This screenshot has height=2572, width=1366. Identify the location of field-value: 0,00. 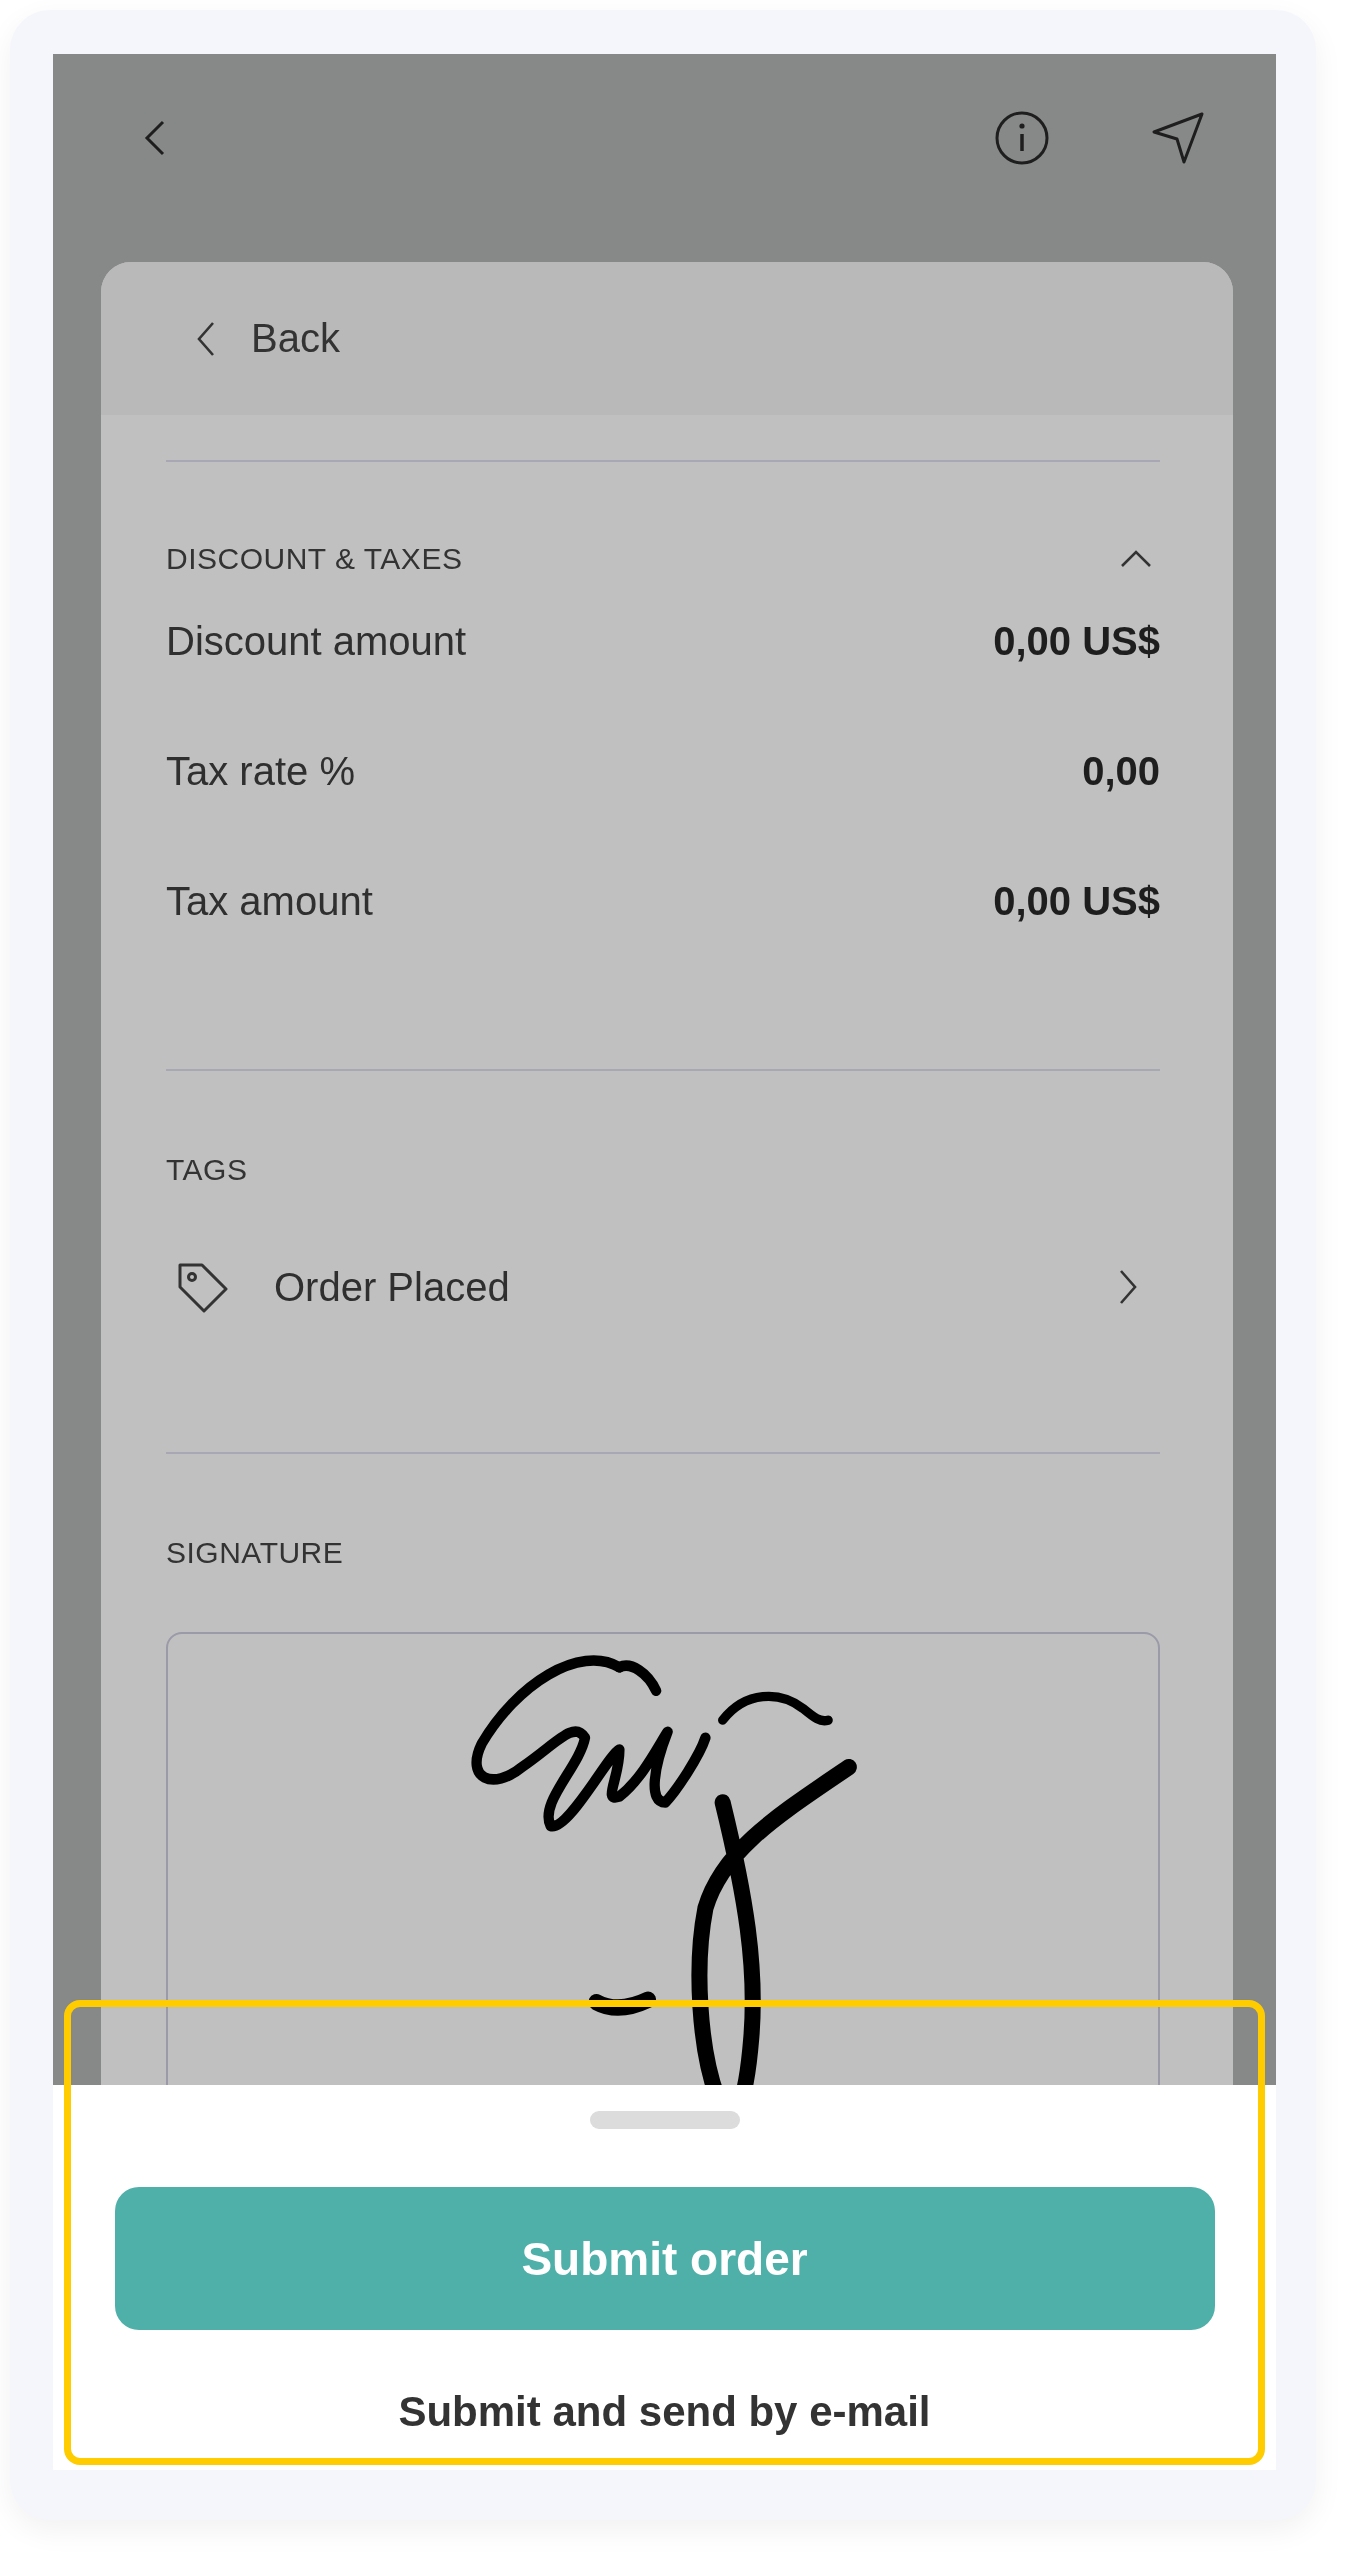
(1121, 771).